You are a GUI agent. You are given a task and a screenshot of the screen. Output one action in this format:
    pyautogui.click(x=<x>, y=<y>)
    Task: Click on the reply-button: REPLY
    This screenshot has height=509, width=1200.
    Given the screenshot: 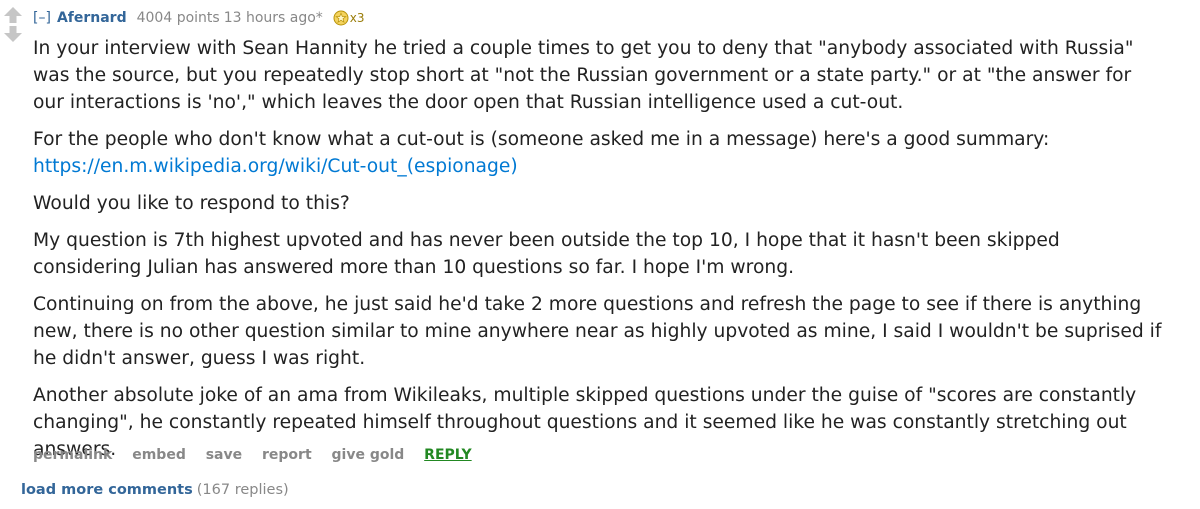 What is the action you would take?
    pyautogui.click(x=447, y=455)
    